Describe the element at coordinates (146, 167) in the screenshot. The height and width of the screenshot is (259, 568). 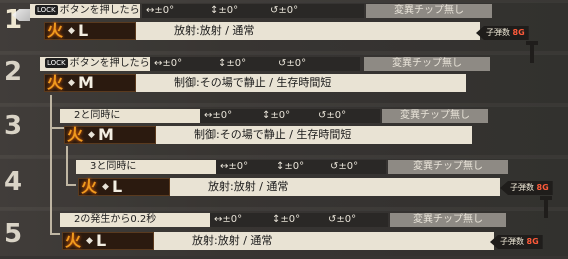
I see `condition-label: 3と同時に` at that location.